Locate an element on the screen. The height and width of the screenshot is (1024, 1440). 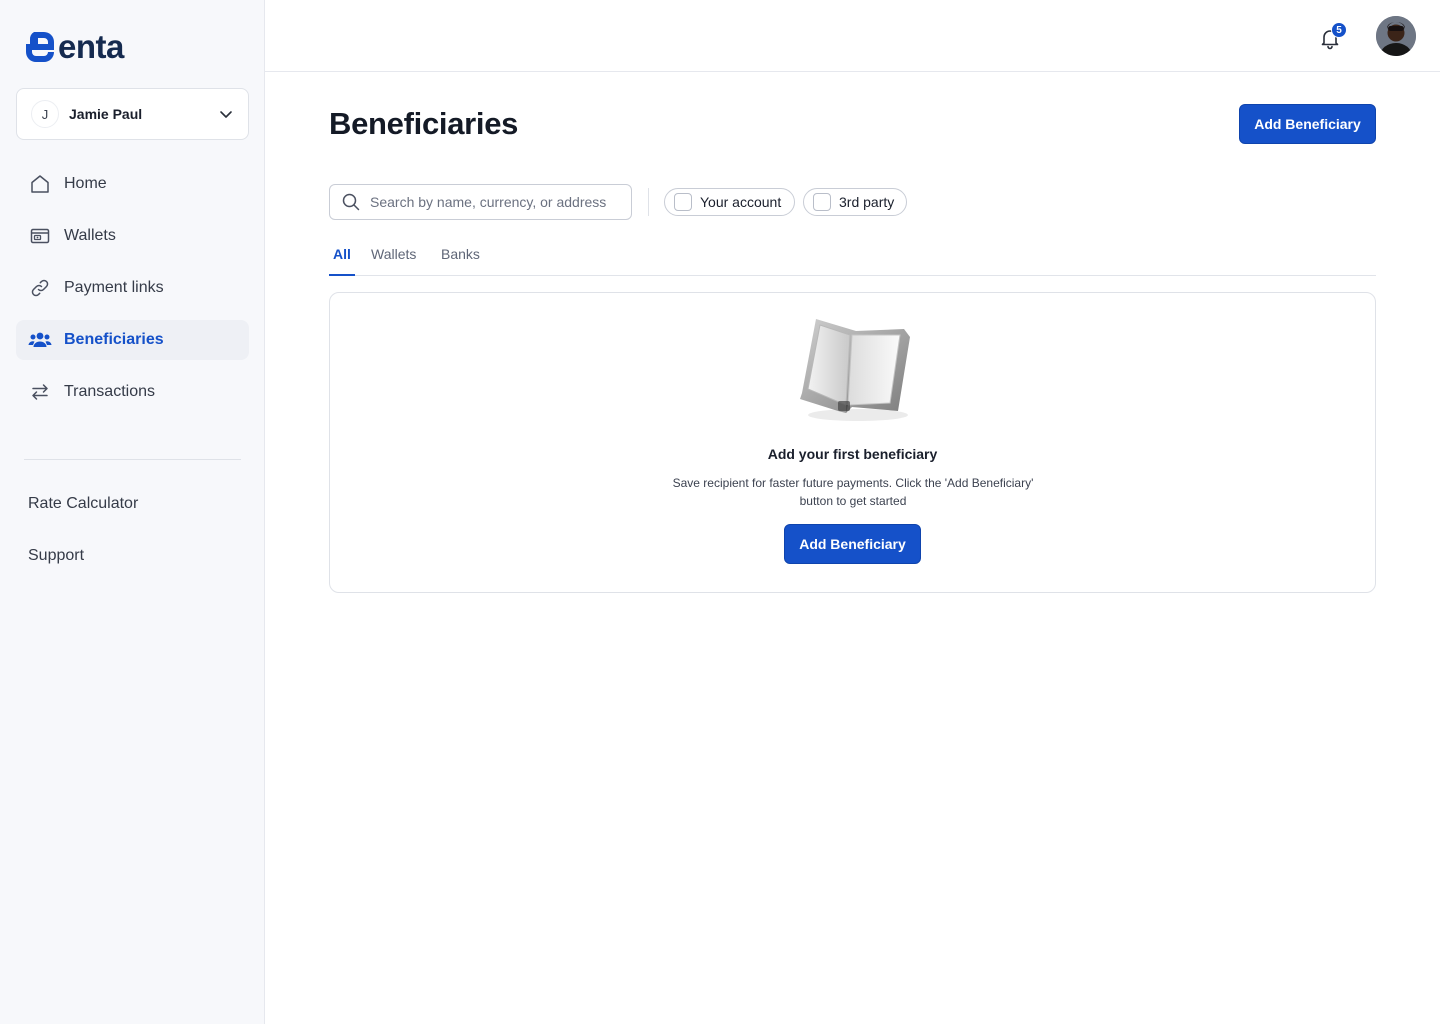
sidebar-divider is located at coordinates (132, 459).